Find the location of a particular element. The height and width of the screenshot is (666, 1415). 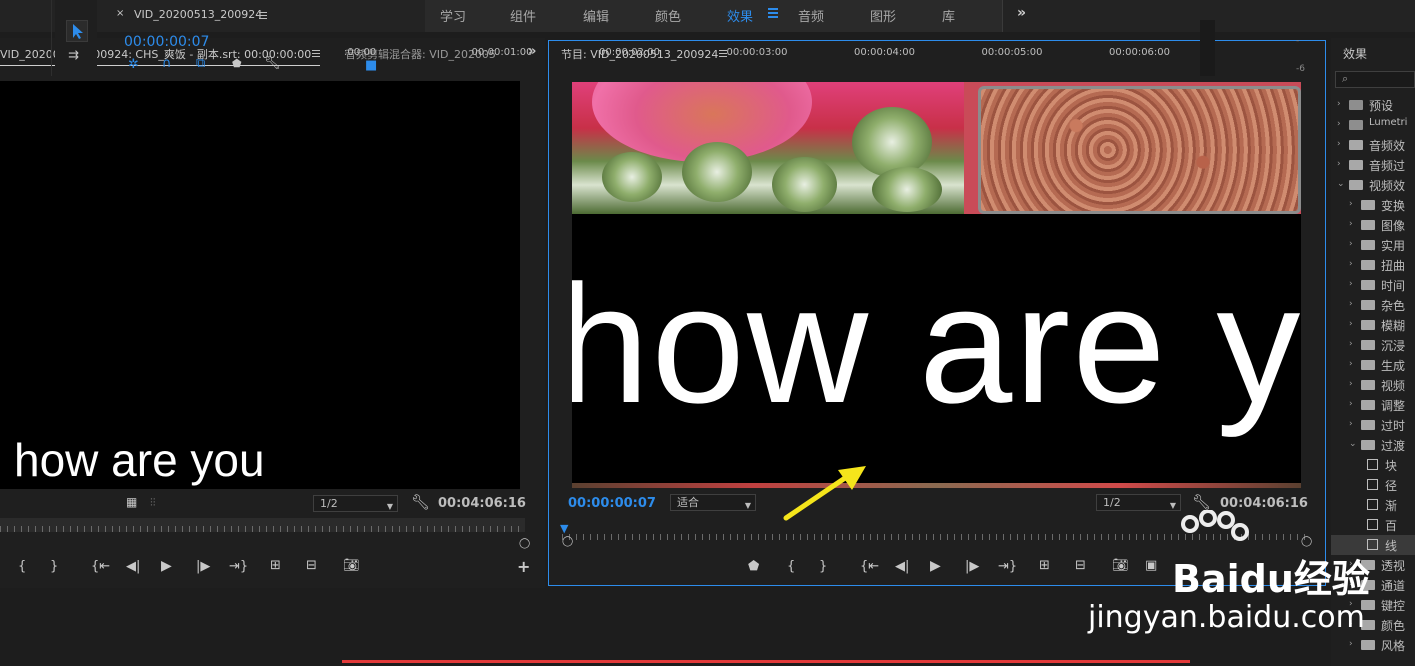

effect-item: 块 is located at coordinates (1373, 465).